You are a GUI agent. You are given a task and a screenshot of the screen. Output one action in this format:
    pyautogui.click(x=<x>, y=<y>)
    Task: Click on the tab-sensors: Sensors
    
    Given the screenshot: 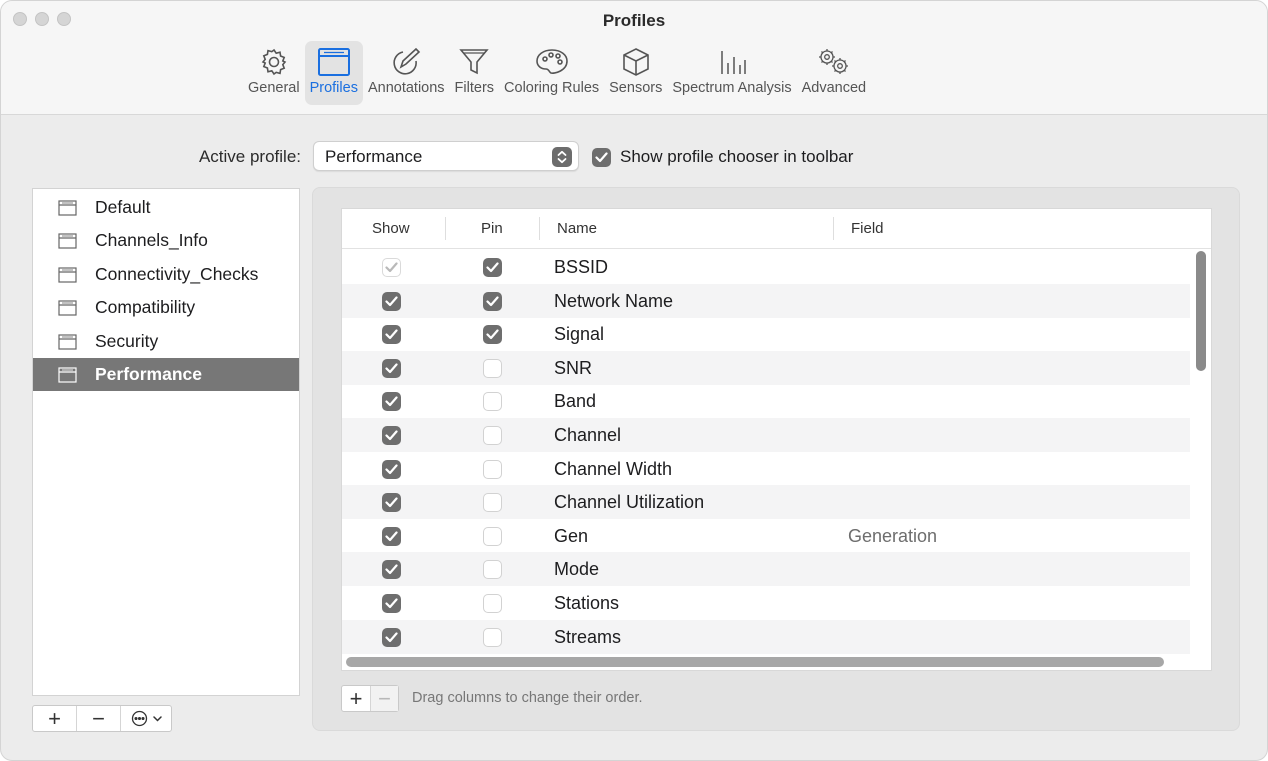 What is the action you would take?
    pyautogui.click(x=635, y=73)
    